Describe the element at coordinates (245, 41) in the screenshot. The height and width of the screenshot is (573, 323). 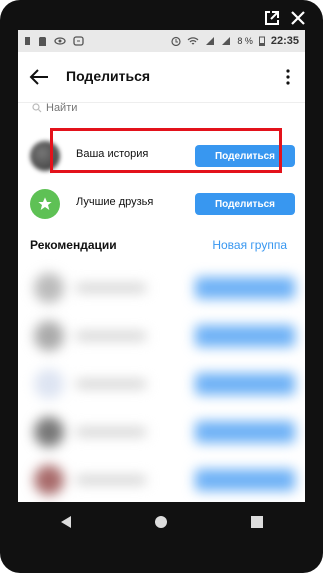
I see `battery-percent: 8 %` at that location.